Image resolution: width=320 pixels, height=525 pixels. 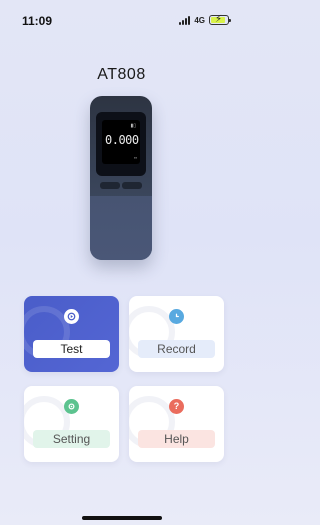 I want to click on network-label: 4G, so click(x=199, y=20).